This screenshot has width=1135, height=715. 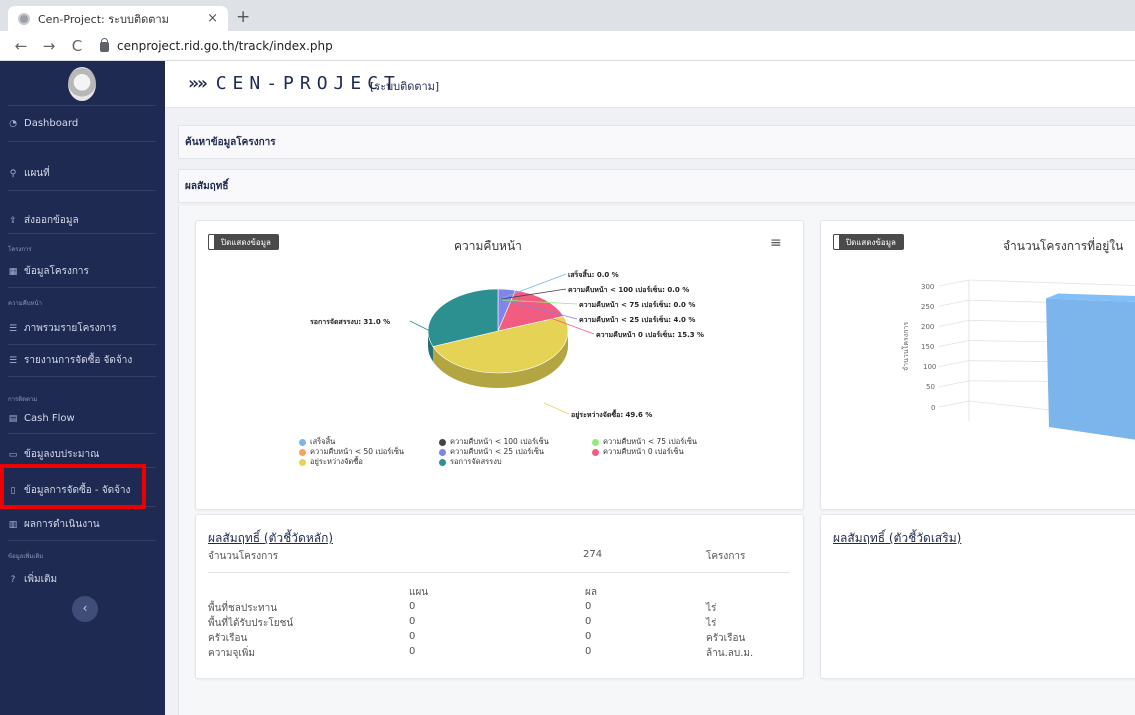 I want to click on sidebar-item-cash-flow: ▤ Cash Flow, so click(x=41, y=418).